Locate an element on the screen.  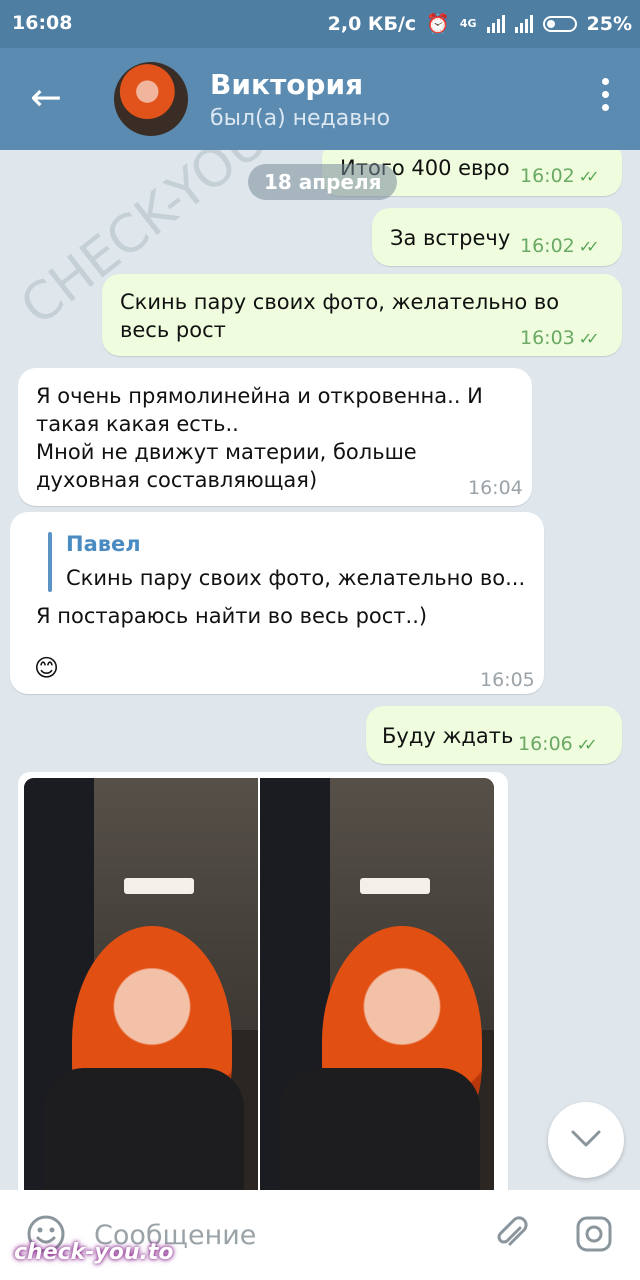
message-time: 16:03 is located at coordinates (547, 338).